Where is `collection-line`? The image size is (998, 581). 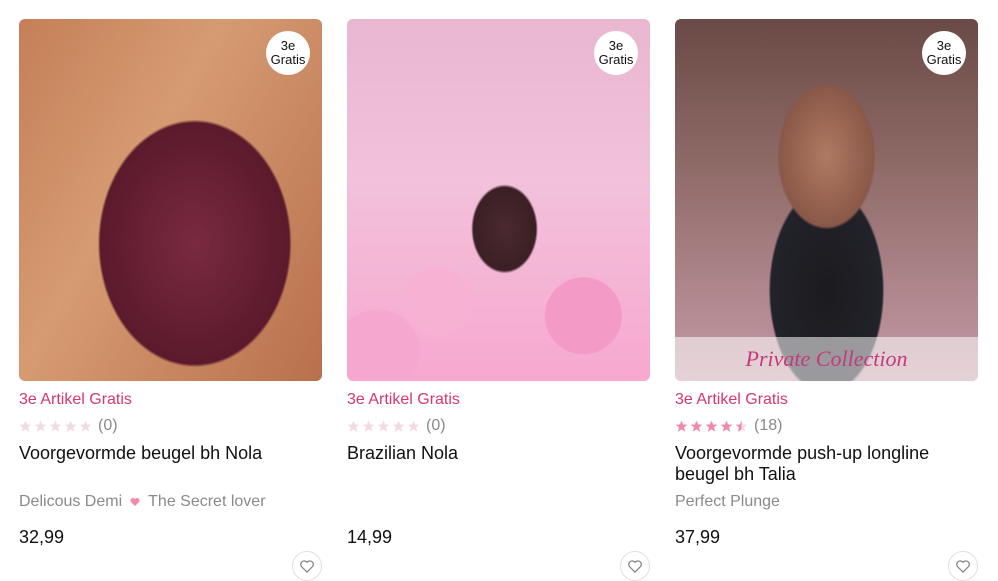
collection-line is located at coordinates (498, 502).